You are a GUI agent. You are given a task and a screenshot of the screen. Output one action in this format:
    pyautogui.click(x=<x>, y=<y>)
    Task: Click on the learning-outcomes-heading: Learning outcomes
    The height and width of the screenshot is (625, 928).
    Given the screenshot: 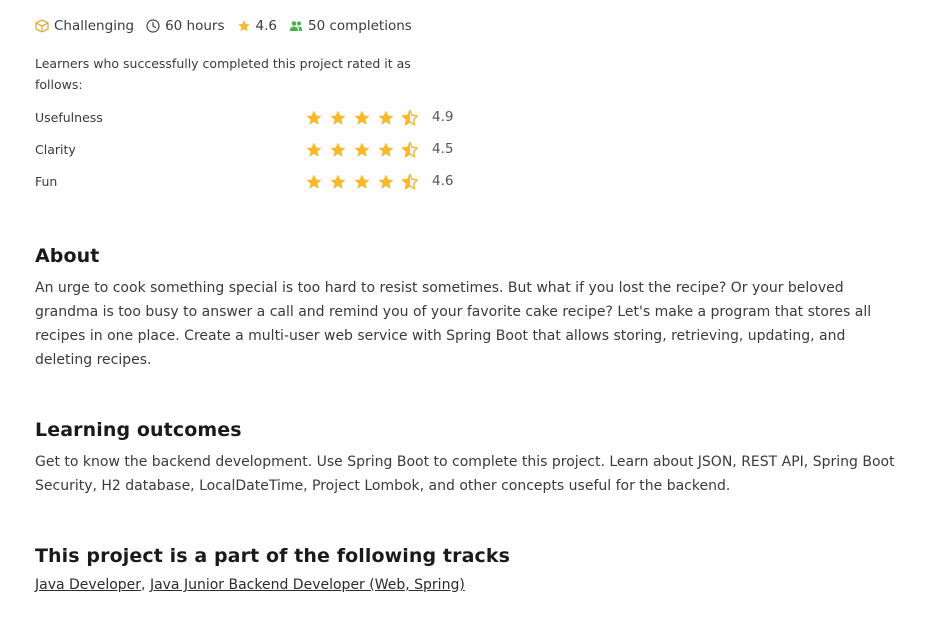 What is the action you would take?
    pyautogui.click(x=138, y=430)
    